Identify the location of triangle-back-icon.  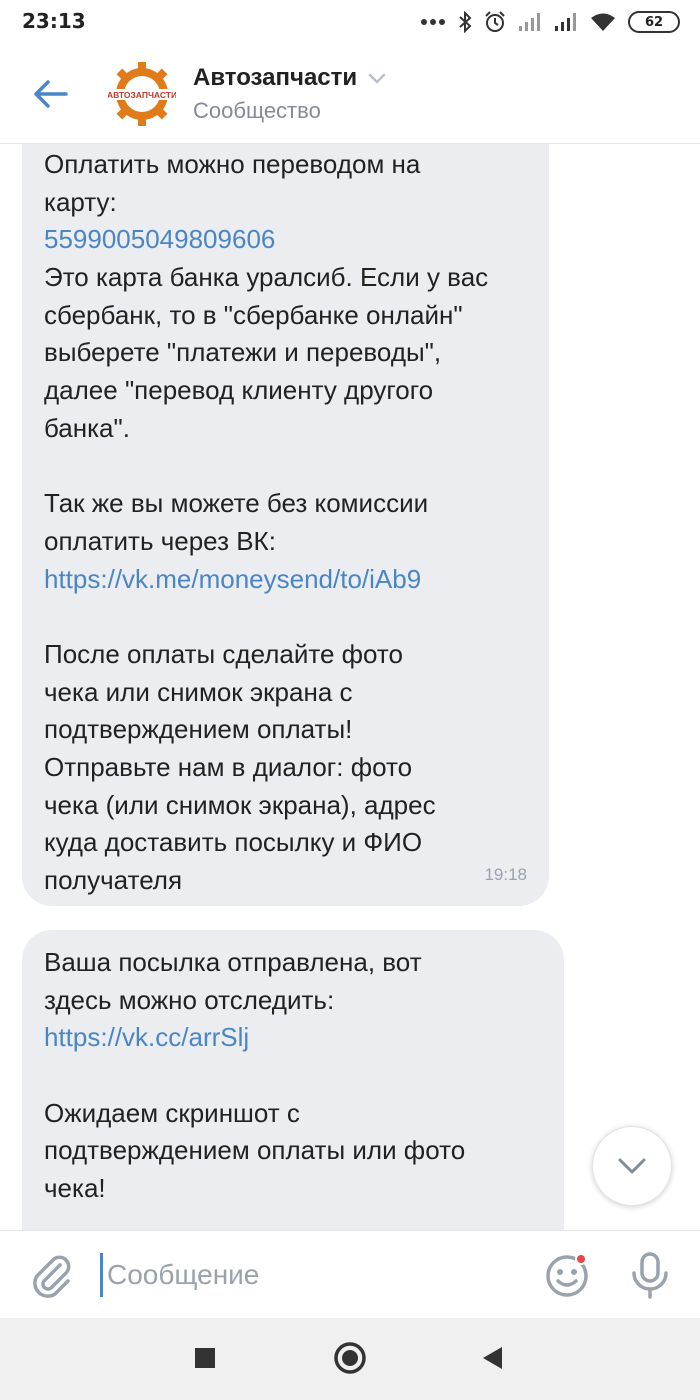
(492, 1358).